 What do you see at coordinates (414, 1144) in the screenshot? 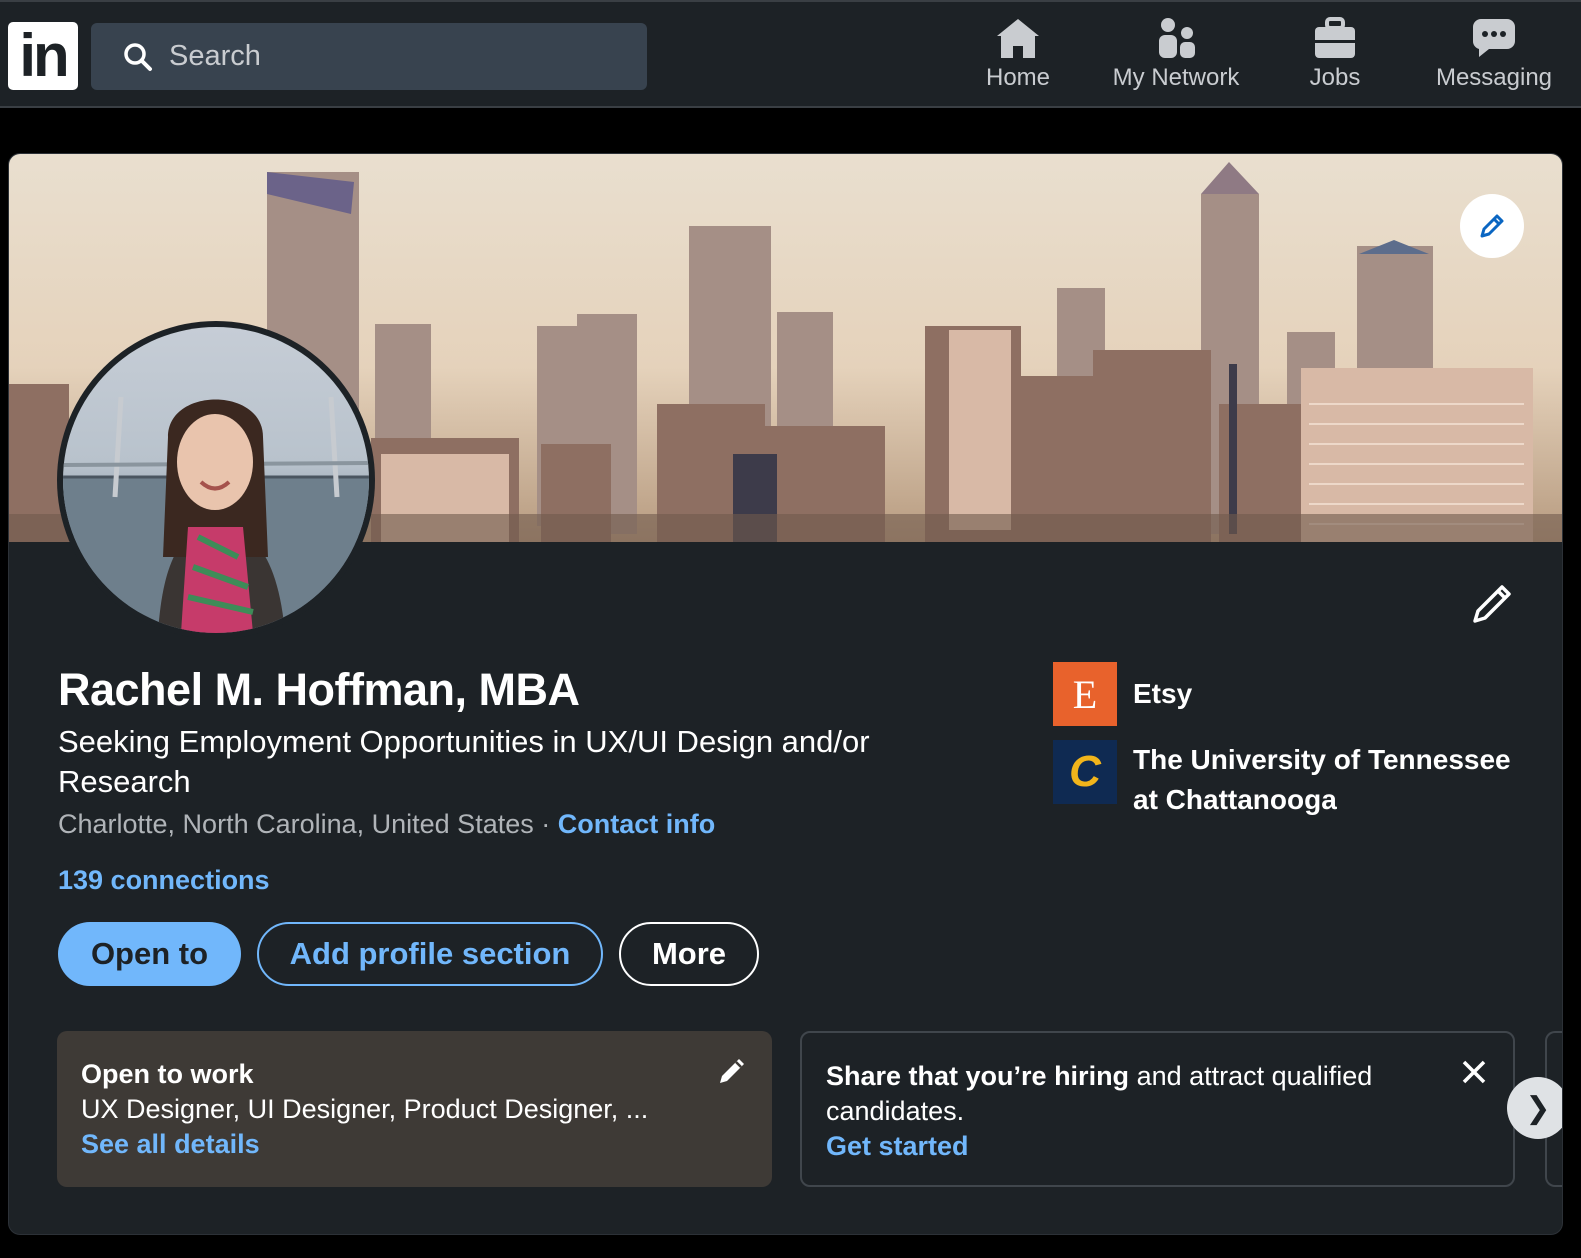
I see `see-all-details-link: See all details` at bounding box center [414, 1144].